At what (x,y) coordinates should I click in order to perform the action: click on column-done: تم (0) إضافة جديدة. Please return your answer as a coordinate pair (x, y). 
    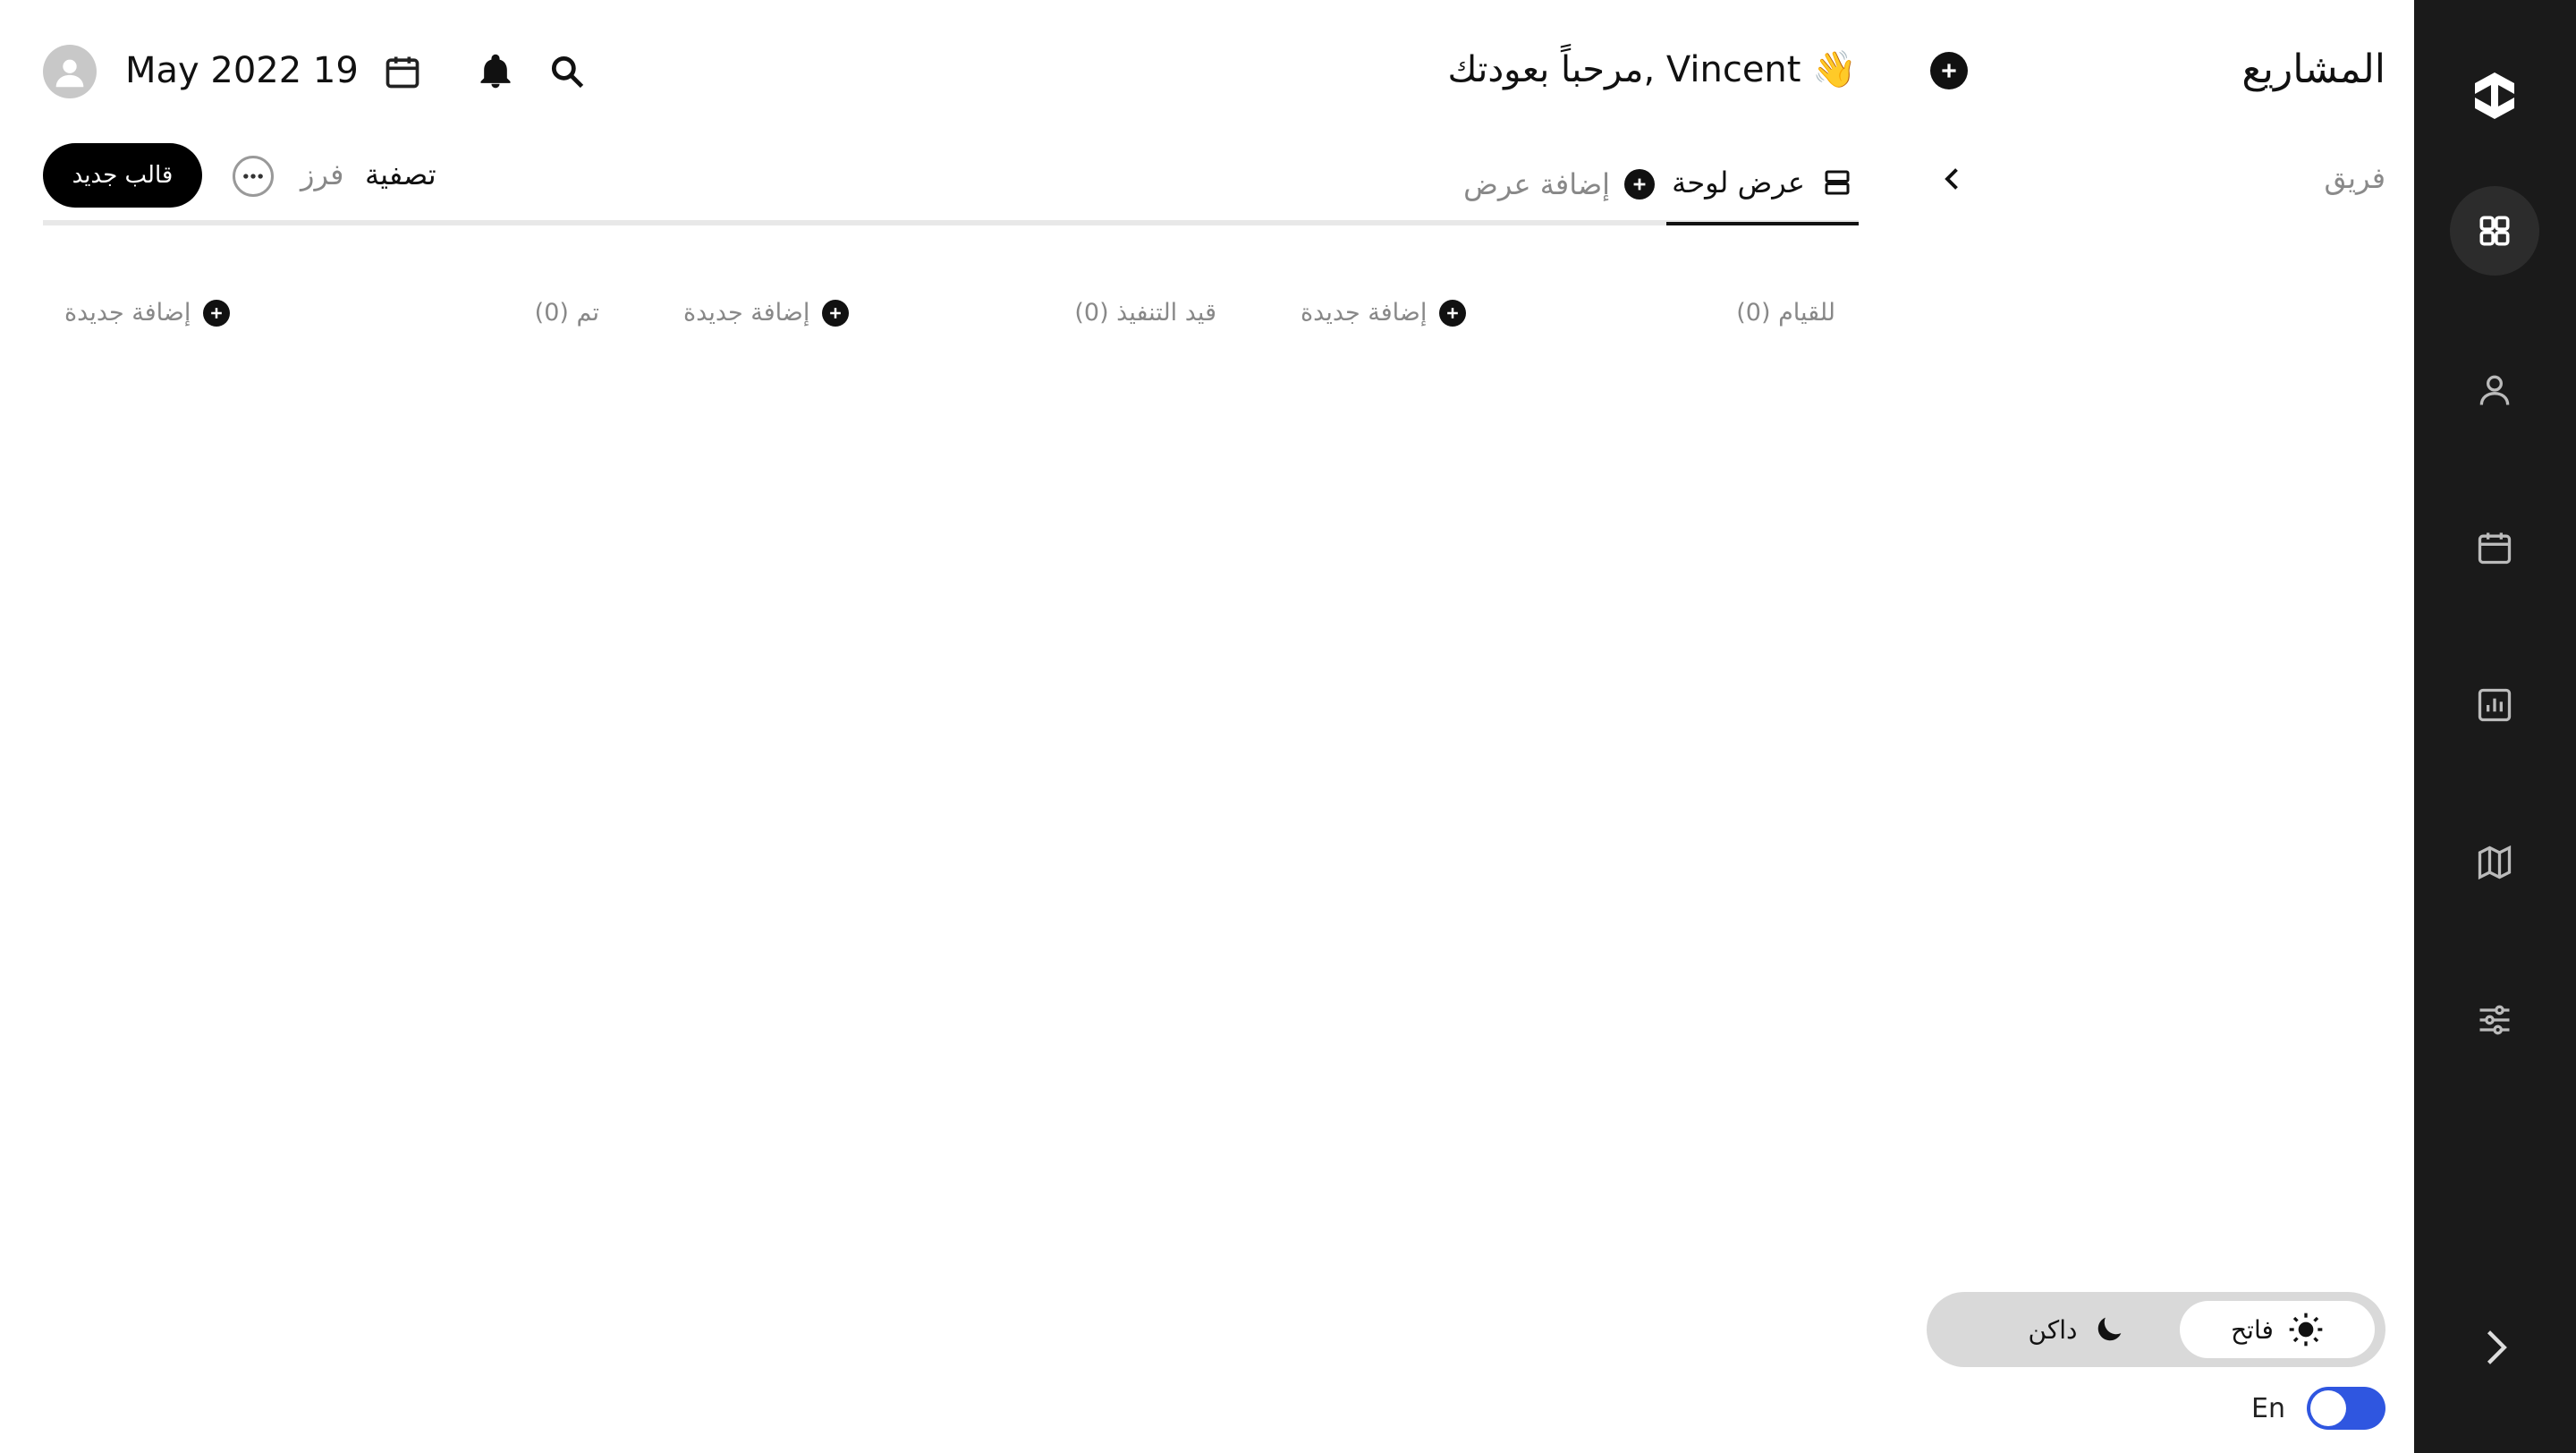
    Looking at the image, I should click on (322, 315).